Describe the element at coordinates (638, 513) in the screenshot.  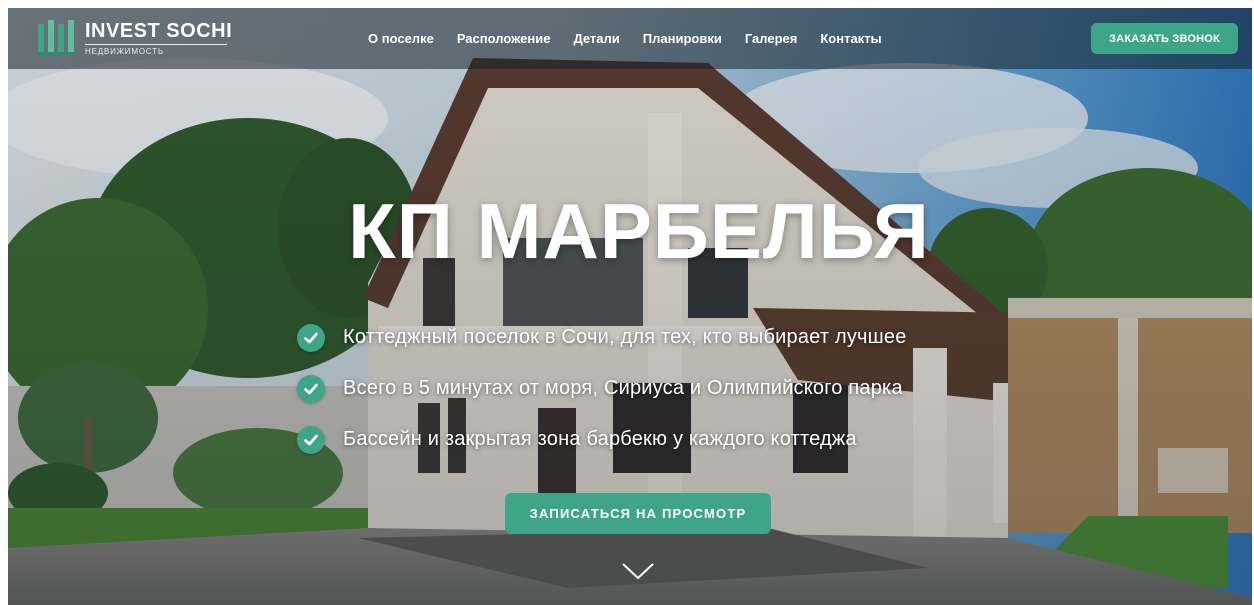
I see `book-viewing-button: ЗАПИСАТЬСЯ НА ПРОСМОТР` at that location.